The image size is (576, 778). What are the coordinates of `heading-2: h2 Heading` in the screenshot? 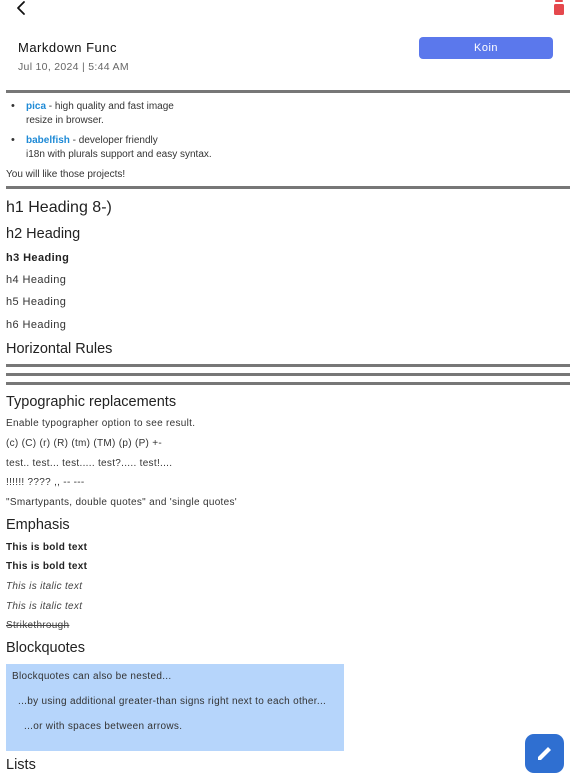 It's located at (43, 234).